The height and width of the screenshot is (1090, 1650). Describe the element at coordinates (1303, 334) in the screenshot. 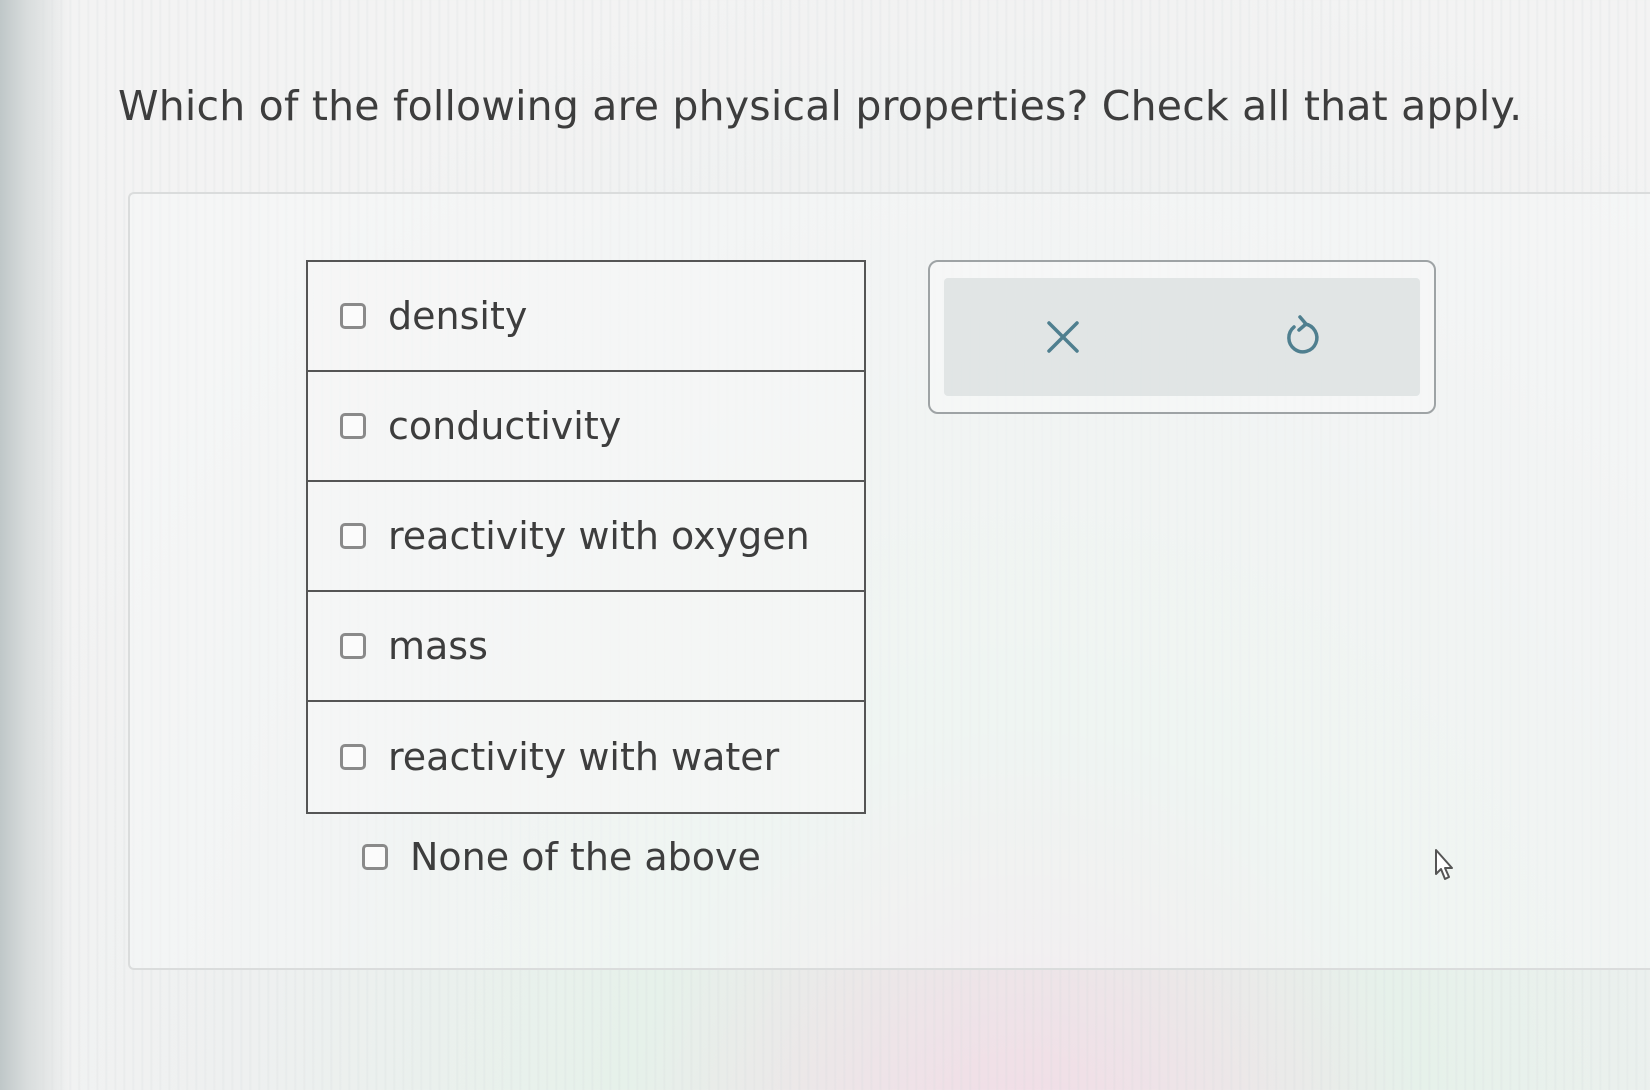

I see `undo-icon` at that location.